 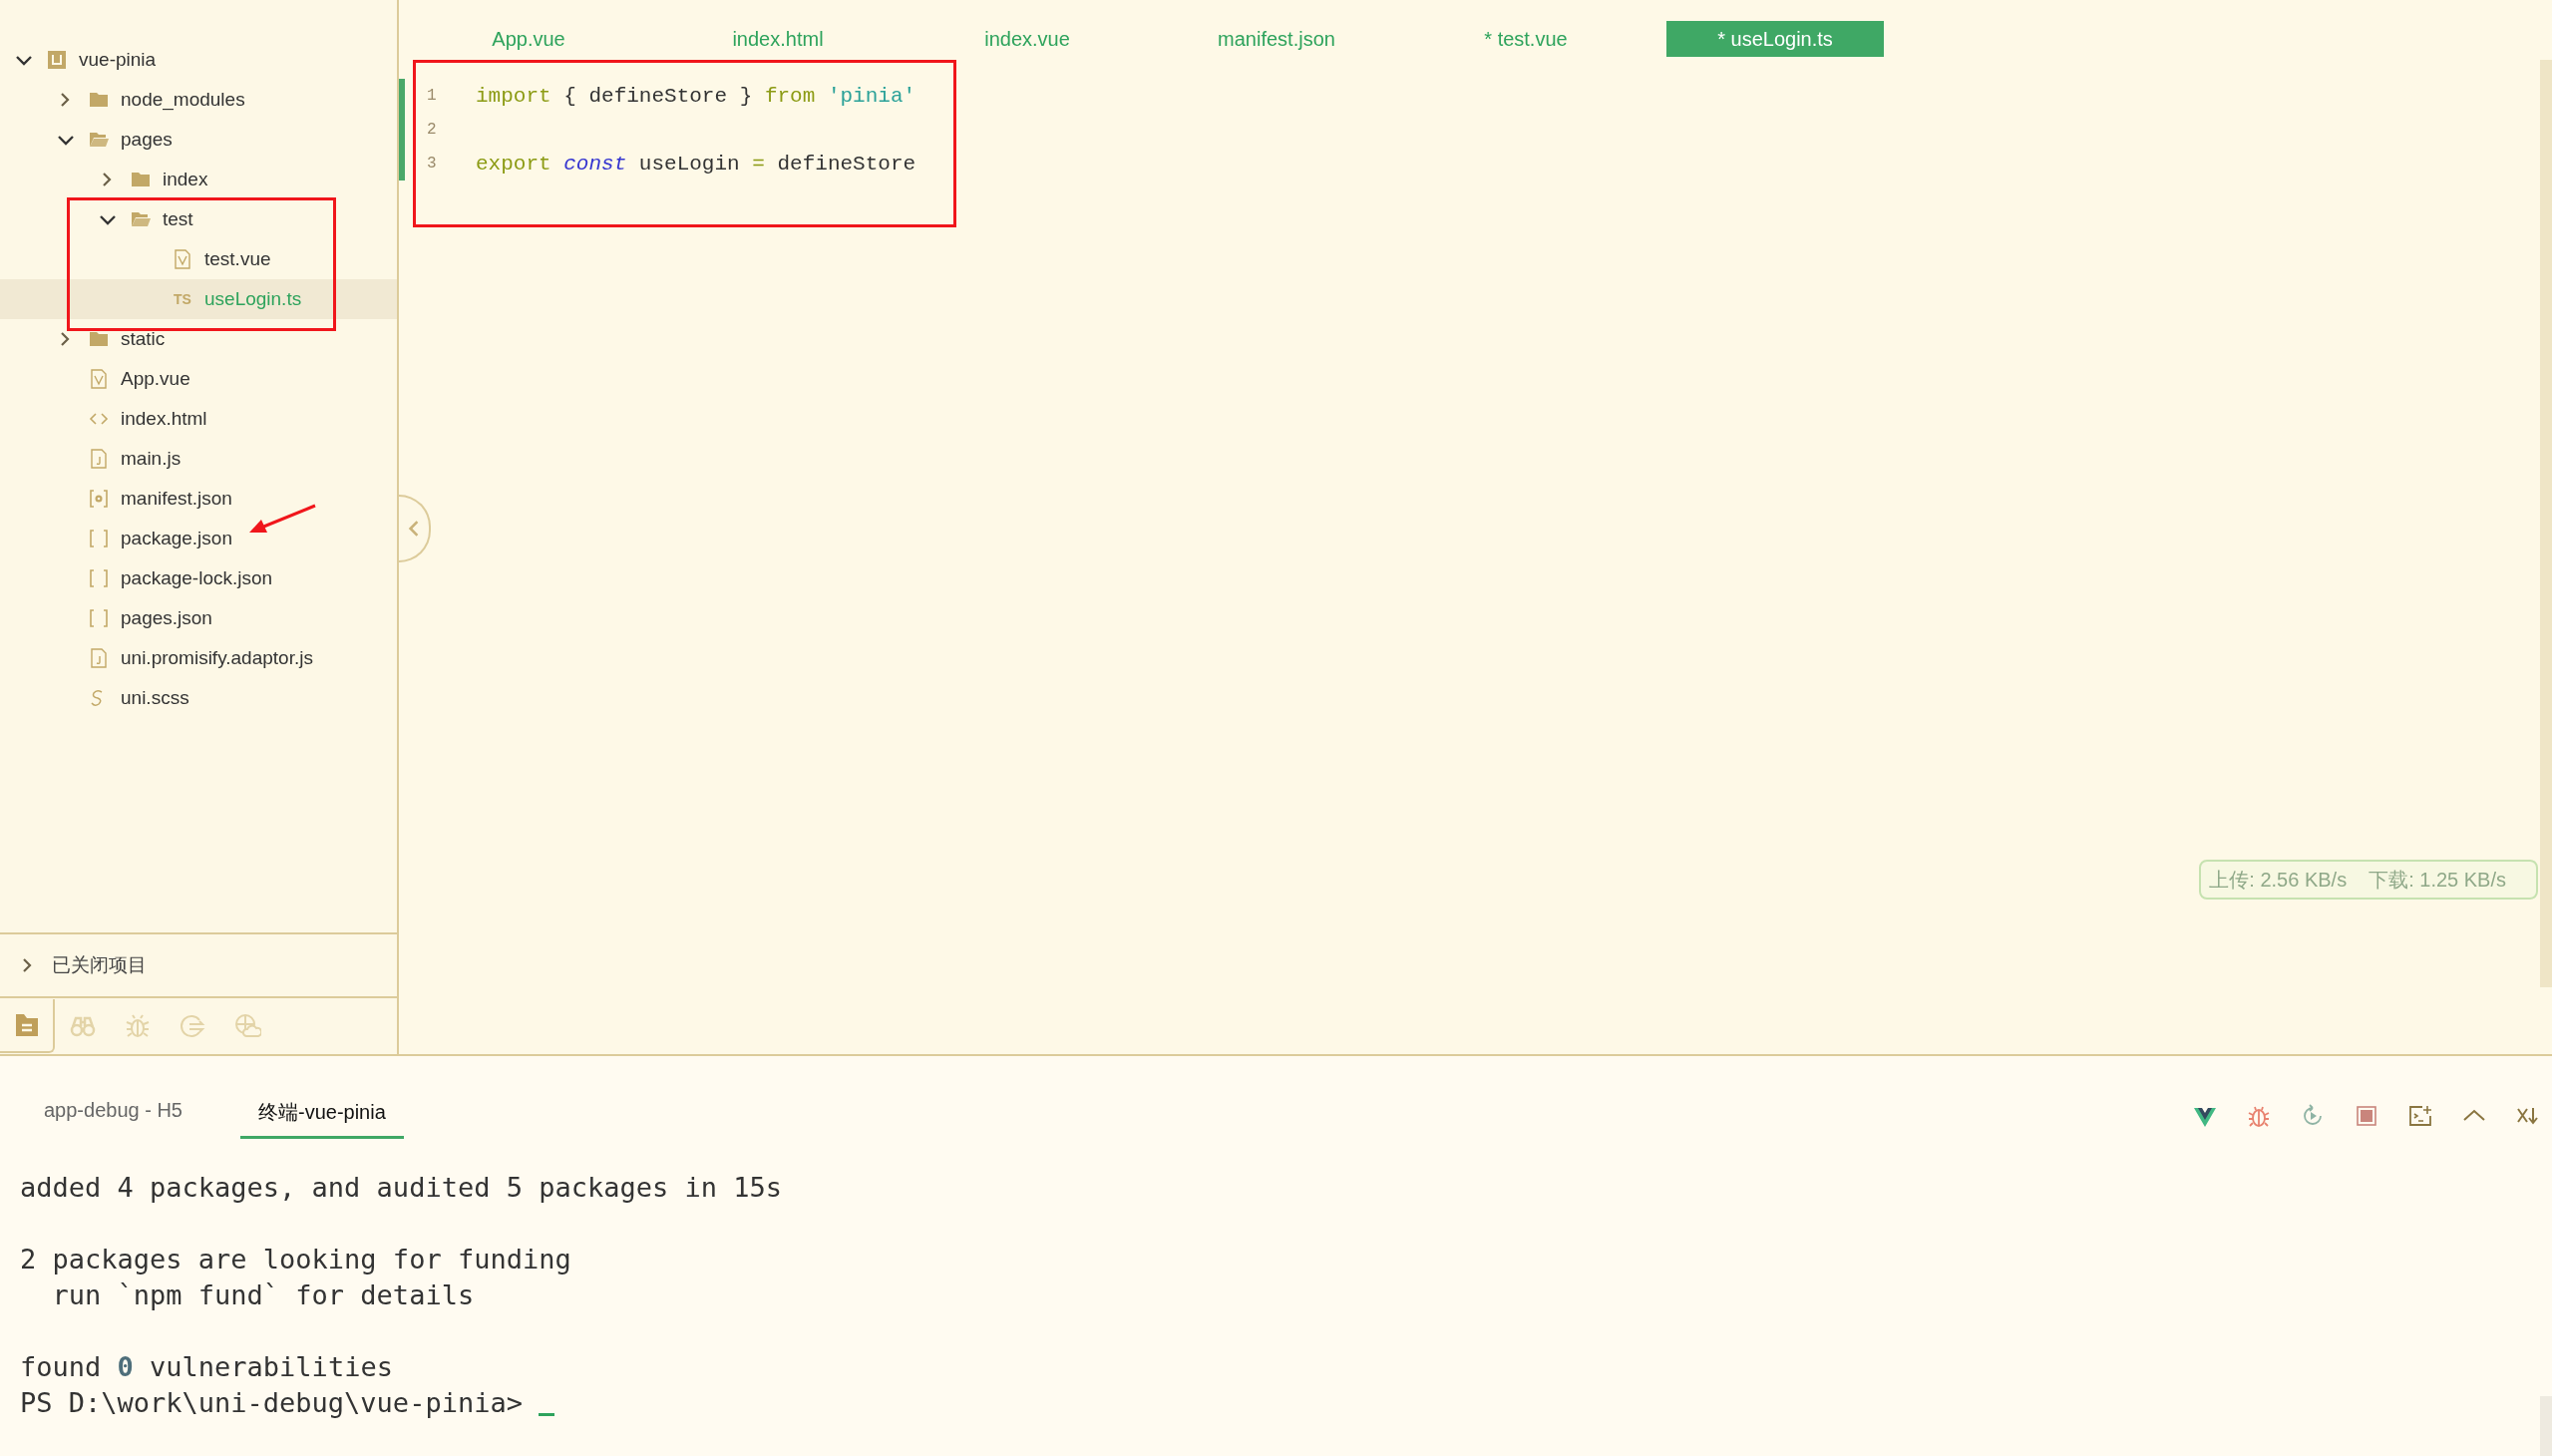 What do you see at coordinates (432, 130) in the screenshot?
I see `line-number: 2` at bounding box center [432, 130].